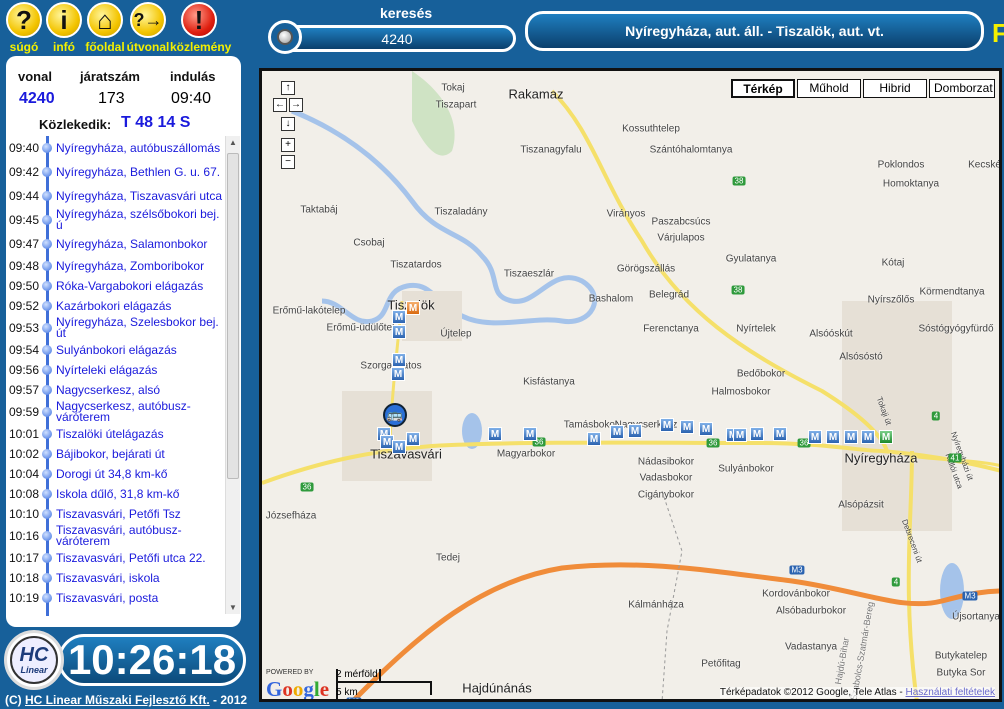 The image size is (1004, 709). Describe the element at coordinates (105, 598) in the screenshot. I see `stop-name: Tiszavasvári, posta` at that location.